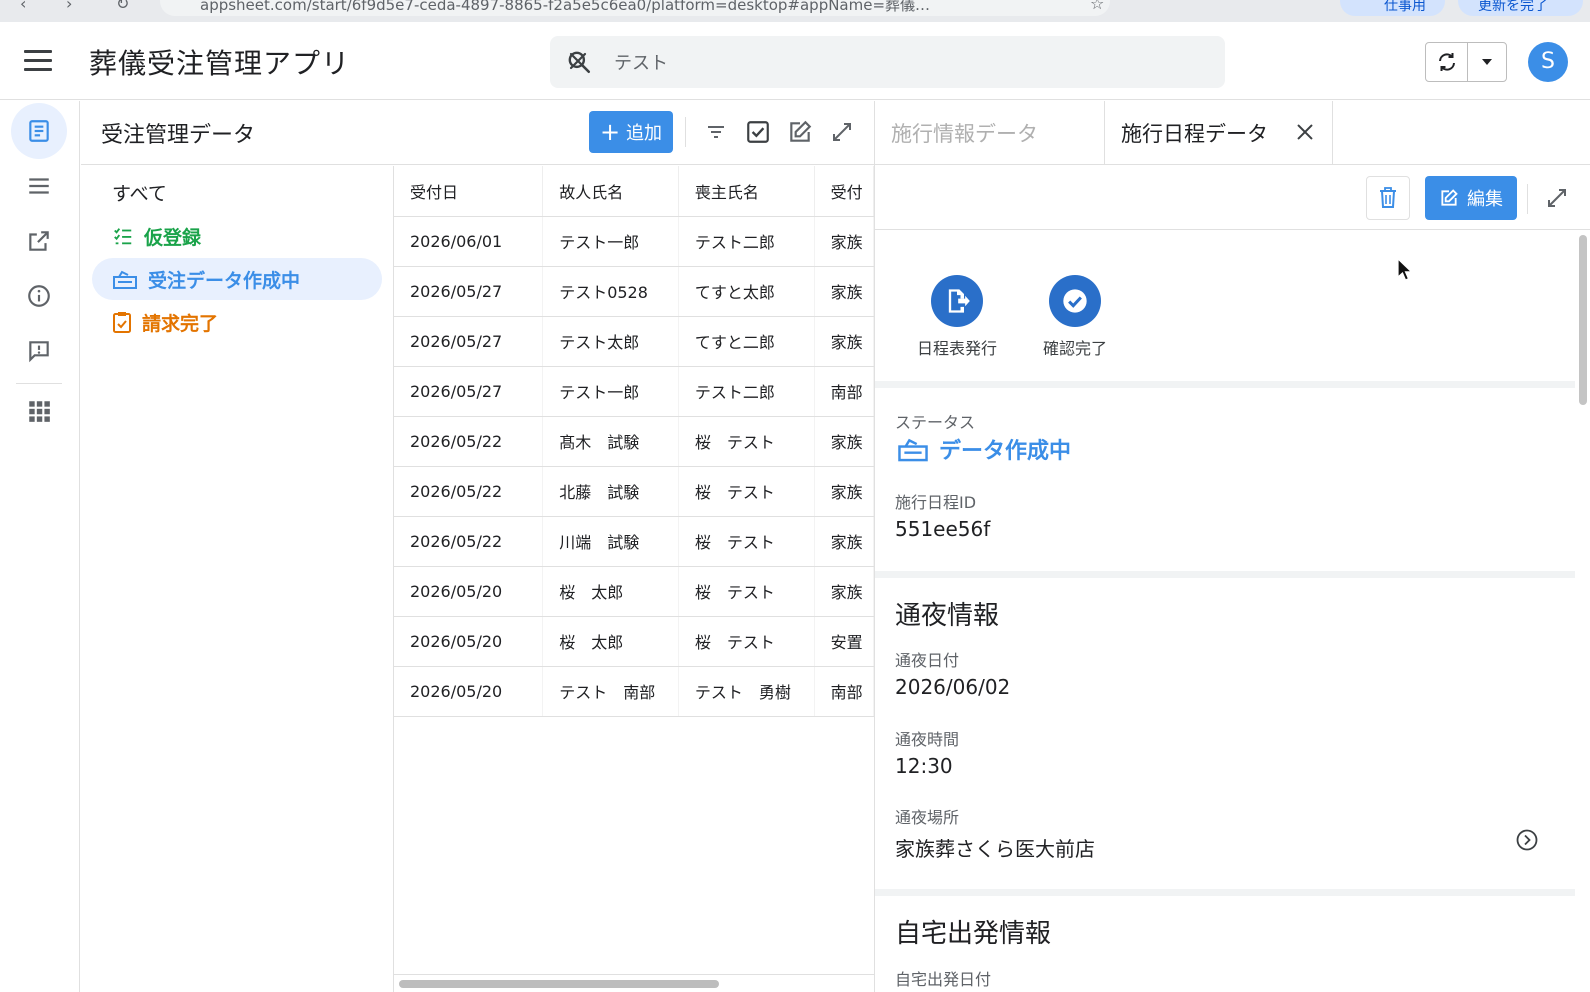  What do you see at coordinates (69, 6) in the screenshot?
I see `forward-icon: ›` at bounding box center [69, 6].